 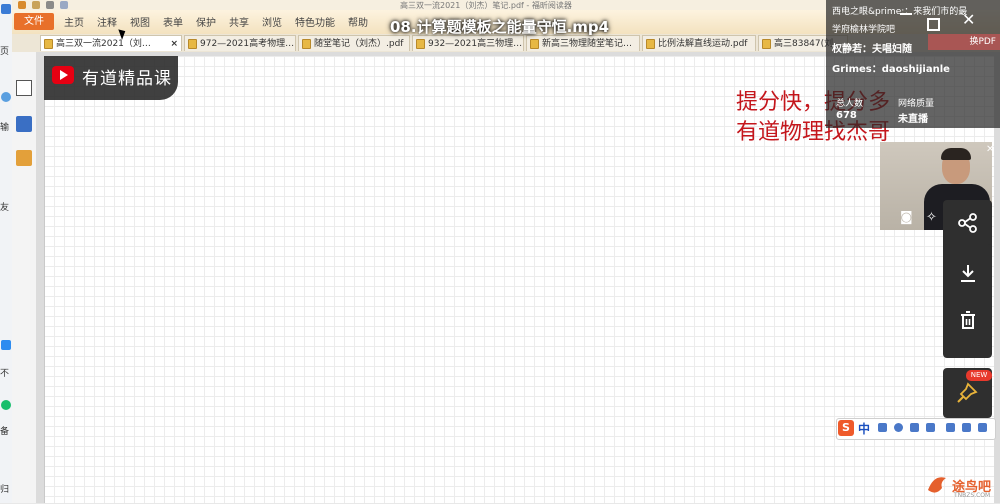 I want to click on menu-item-browse: 浏览, so click(x=272, y=21).